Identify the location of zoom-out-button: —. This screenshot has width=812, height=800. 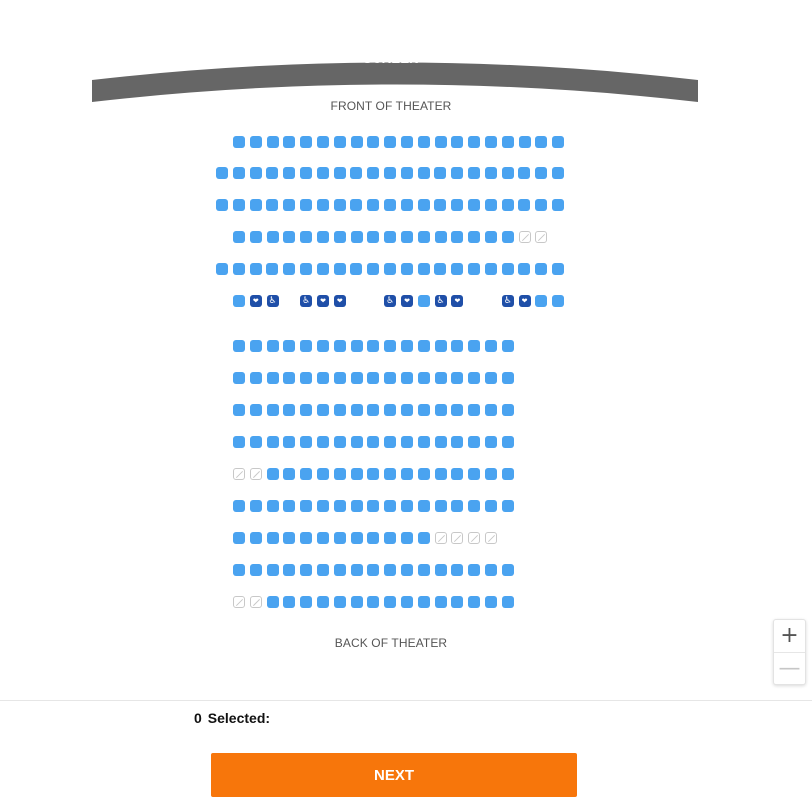
(789, 668).